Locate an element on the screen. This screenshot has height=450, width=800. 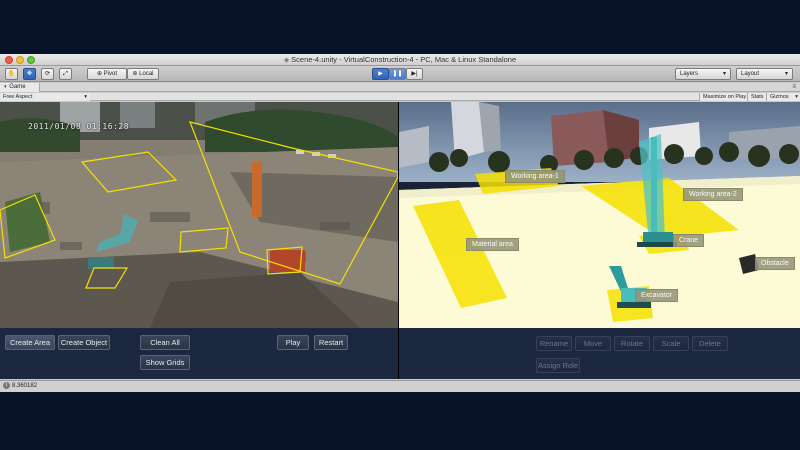
play-icon: ▶ is located at coordinates (380, 74).